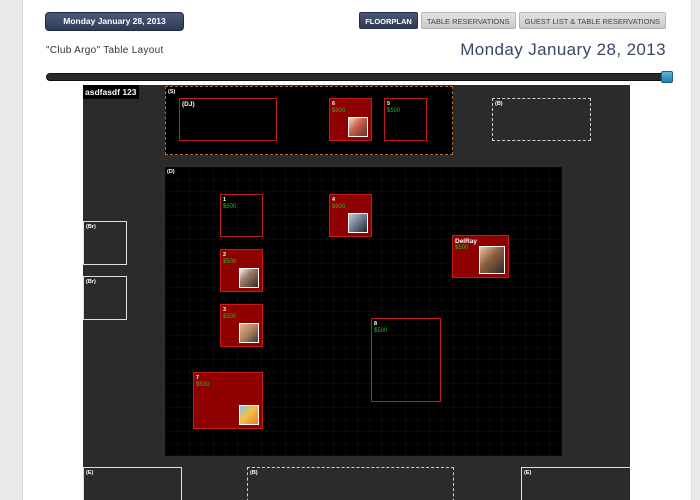 This screenshot has height=500, width=700. I want to click on table-7: 7 $500, so click(228, 400).